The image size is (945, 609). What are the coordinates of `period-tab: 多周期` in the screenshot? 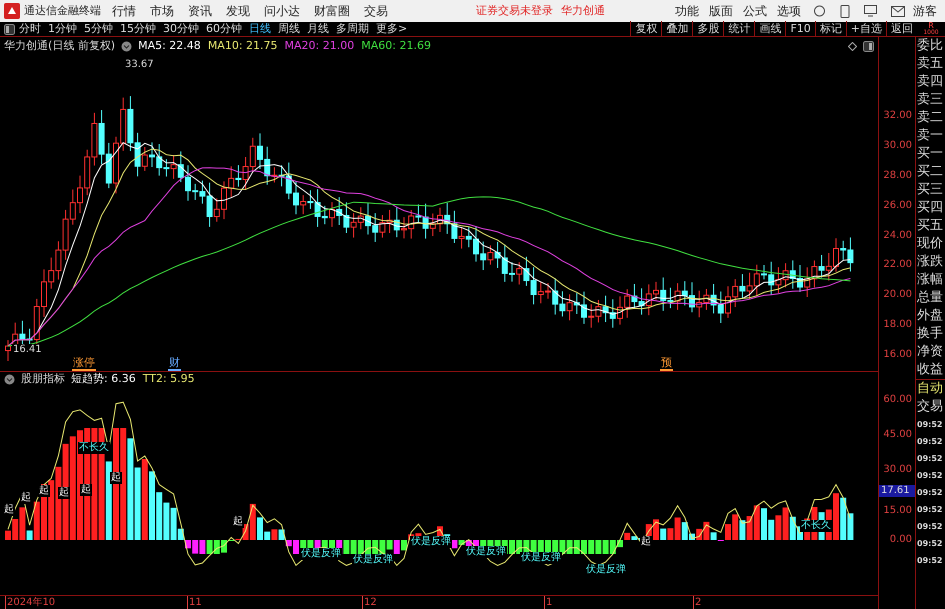 It's located at (352, 29).